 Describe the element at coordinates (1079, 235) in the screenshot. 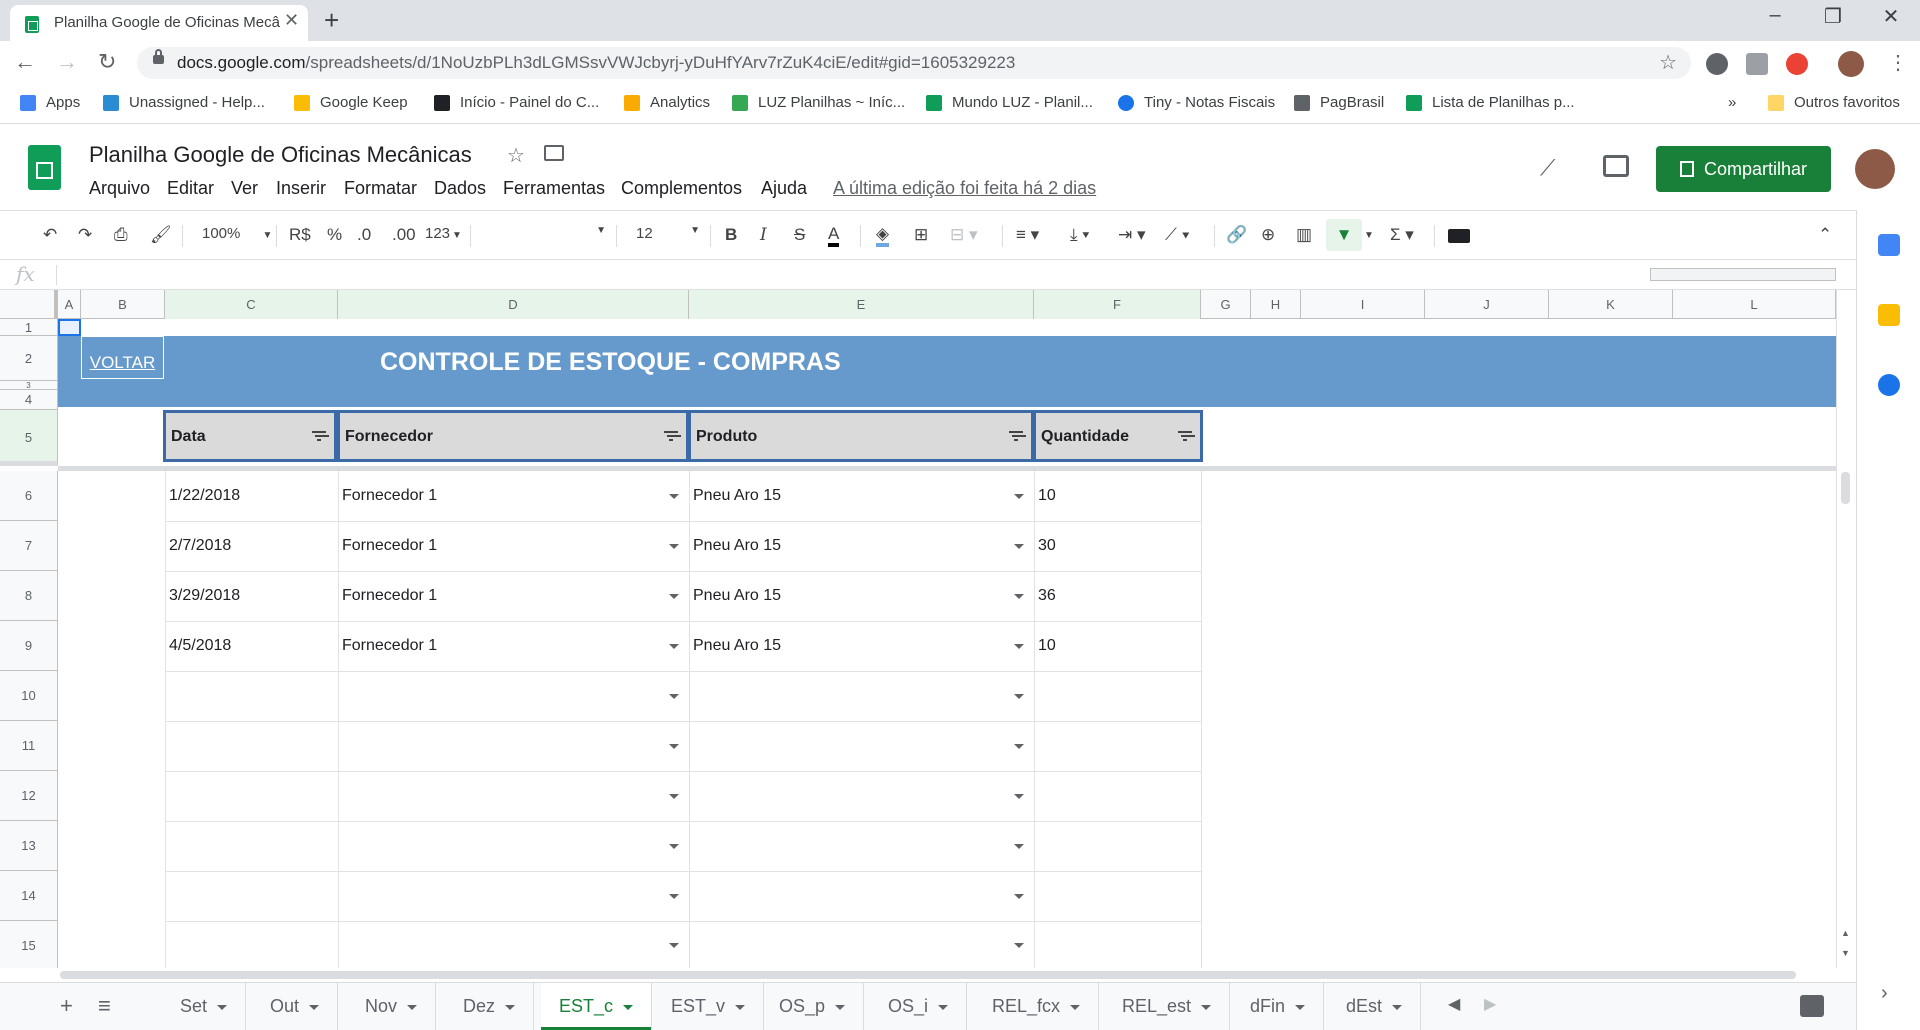

I see `vertical-align-icon: ⤓ ▾` at that location.